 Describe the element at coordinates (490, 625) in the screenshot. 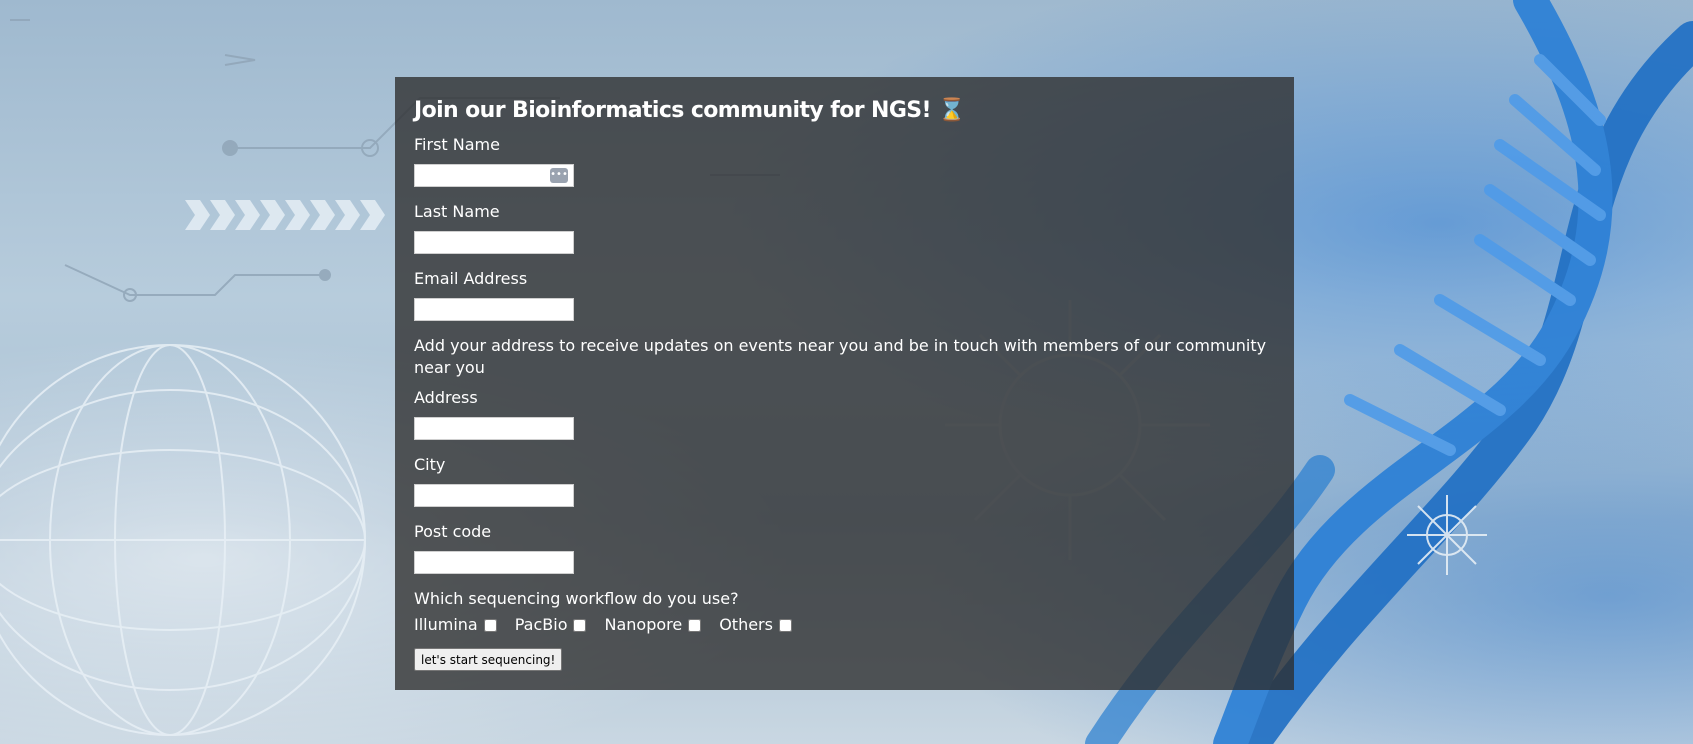

I see `option-illumina-checkbox` at that location.